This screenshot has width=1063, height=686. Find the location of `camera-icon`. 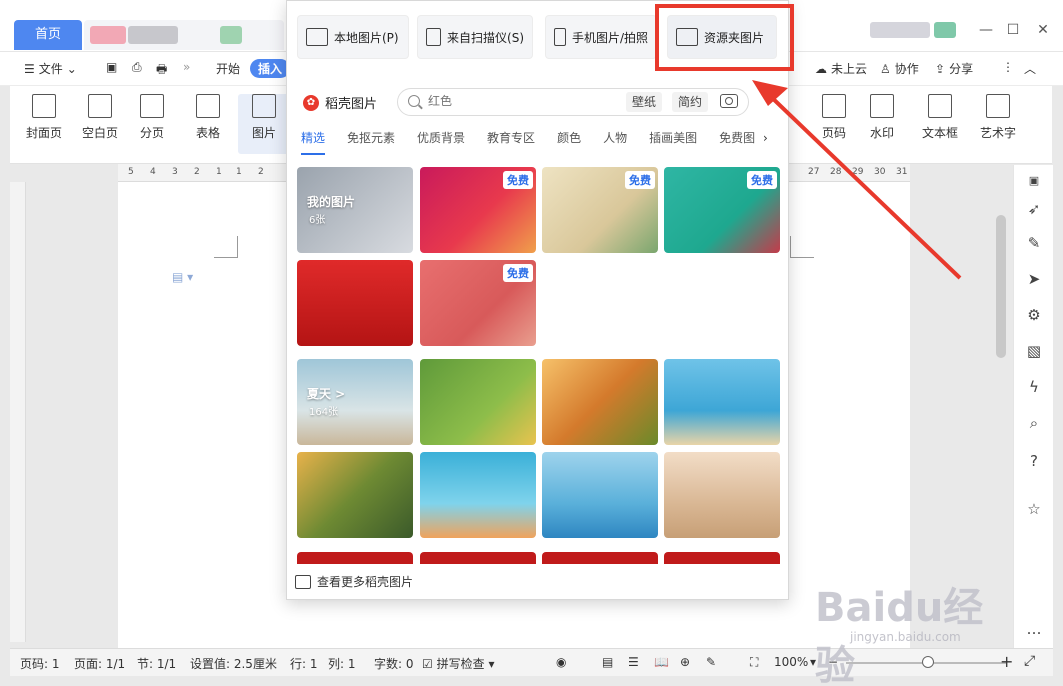

camera-icon is located at coordinates (729, 101).